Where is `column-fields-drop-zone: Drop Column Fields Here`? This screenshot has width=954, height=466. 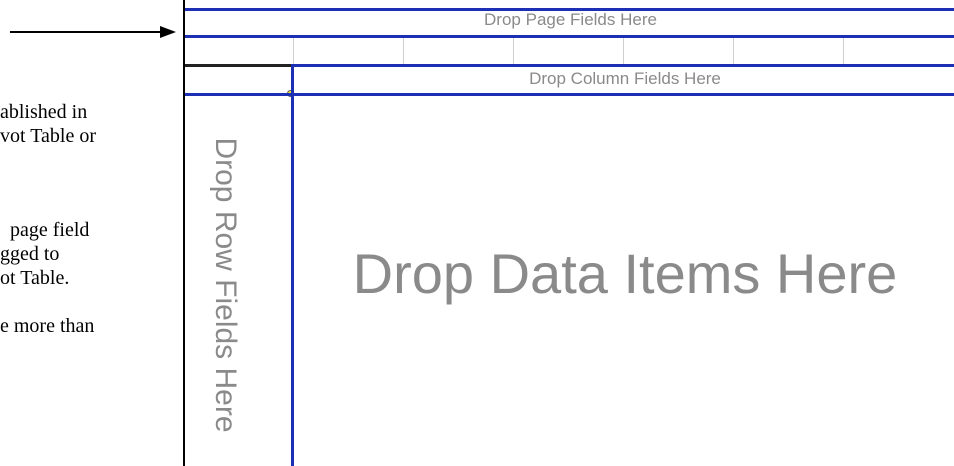
column-fields-drop-zone: Drop Column Fields Here is located at coordinates (624, 79).